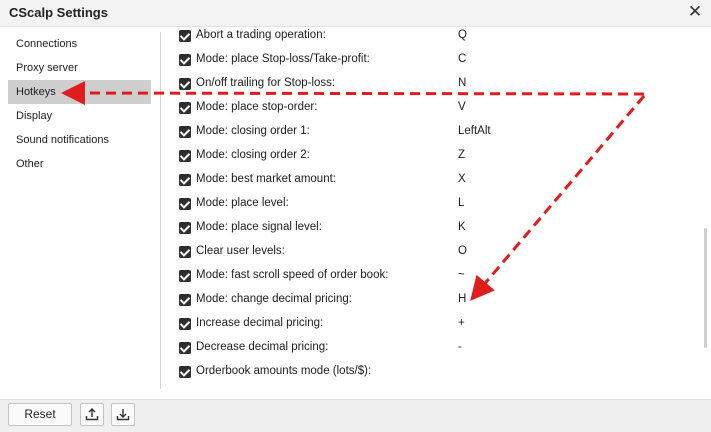 The width and height of the screenshot is (711, 432). I want to click on hotkey-key: +, so click(461, 323).